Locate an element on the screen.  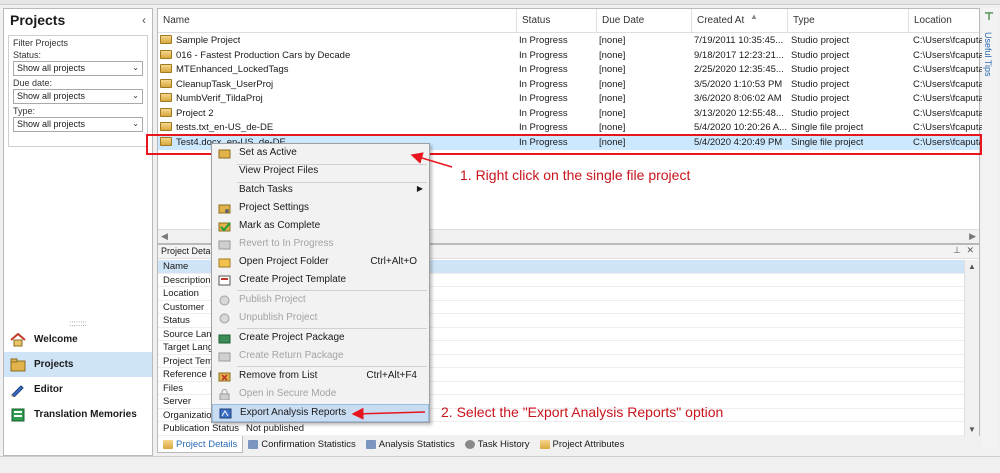
column-header-status: Status is located at coordinates (557, 21).